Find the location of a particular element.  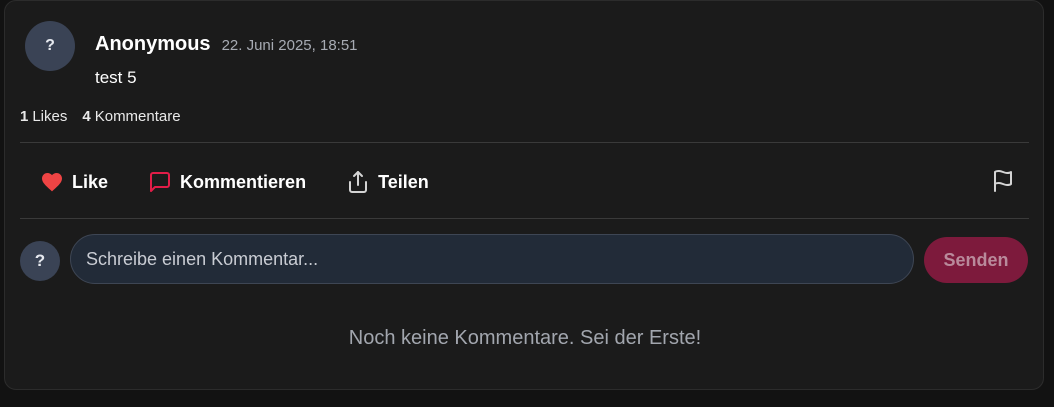

like-button: Like is located at coordinates (74, 182).